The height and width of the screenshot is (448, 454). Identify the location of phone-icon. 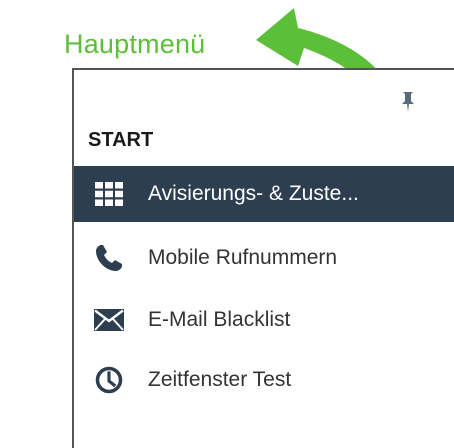
(109, 258).